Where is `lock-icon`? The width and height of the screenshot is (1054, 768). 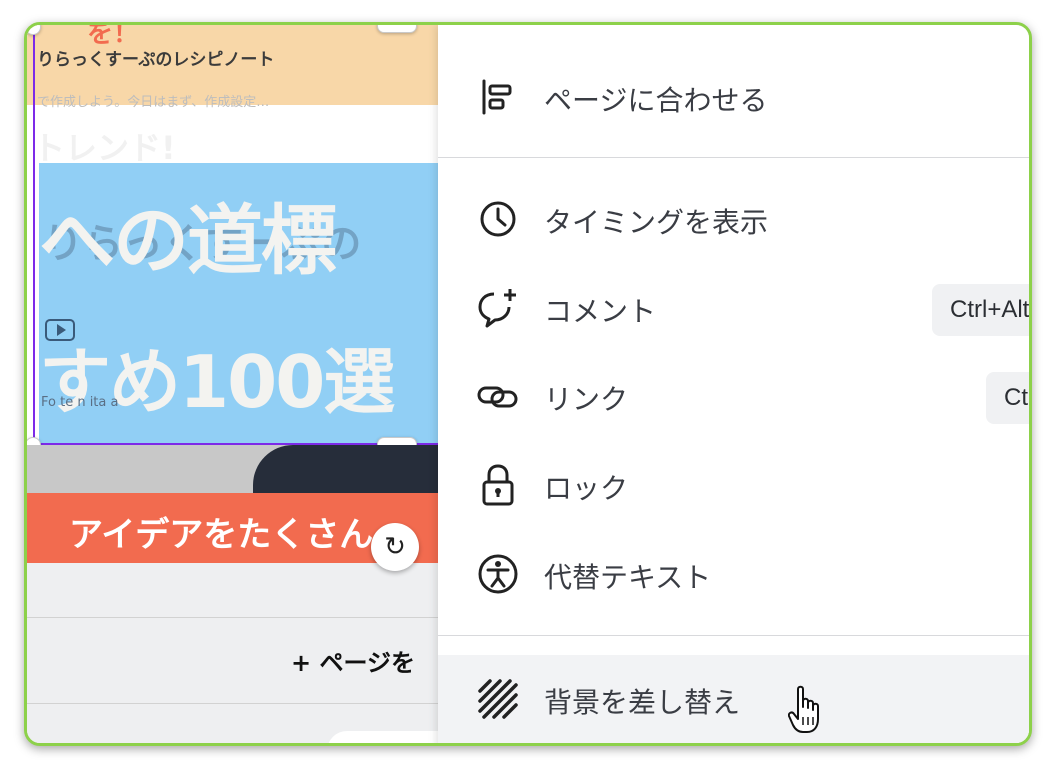
lock-icon is located at coordinates (498, 485).